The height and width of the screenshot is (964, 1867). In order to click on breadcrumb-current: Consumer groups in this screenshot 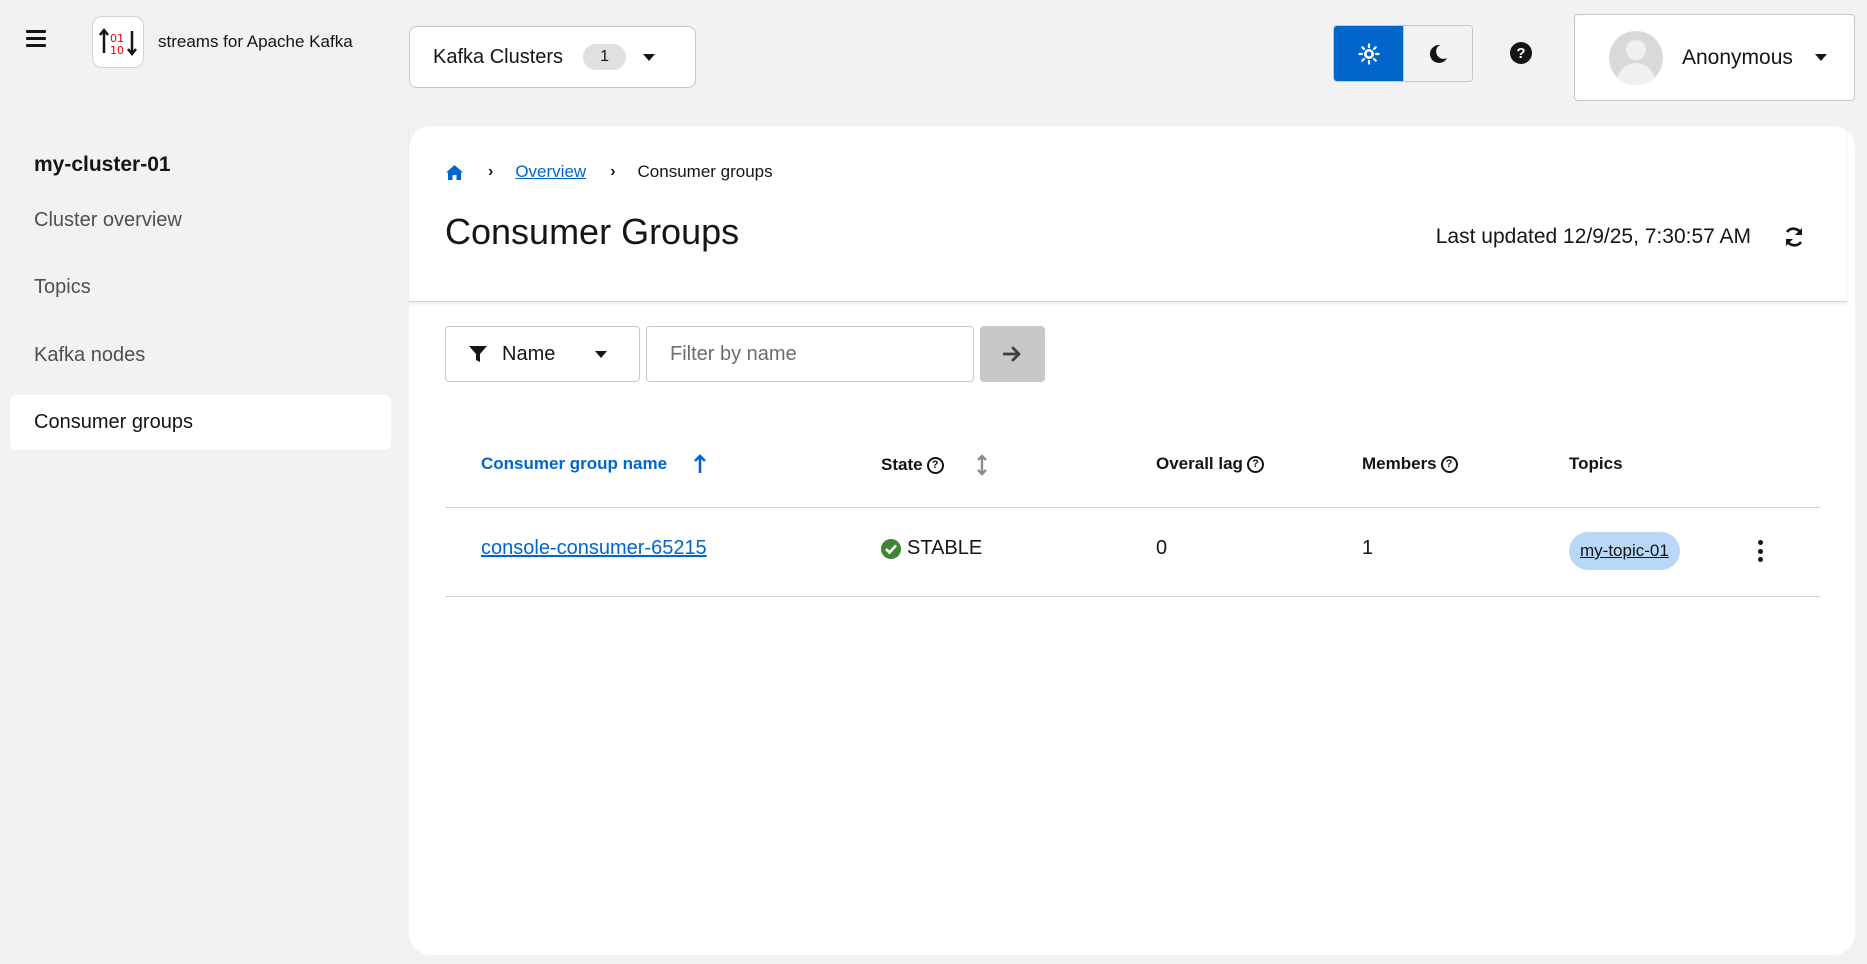, I will do `click(705, 171)`.